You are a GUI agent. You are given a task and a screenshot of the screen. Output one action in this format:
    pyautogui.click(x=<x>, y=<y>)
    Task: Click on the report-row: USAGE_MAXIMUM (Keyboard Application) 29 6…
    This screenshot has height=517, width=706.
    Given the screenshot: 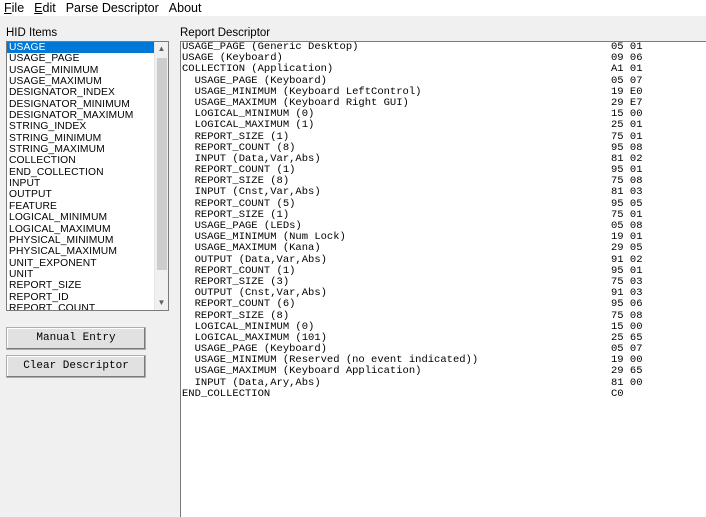 What is the action you would take?
    pyautogui.click(x=443, y=371)
    